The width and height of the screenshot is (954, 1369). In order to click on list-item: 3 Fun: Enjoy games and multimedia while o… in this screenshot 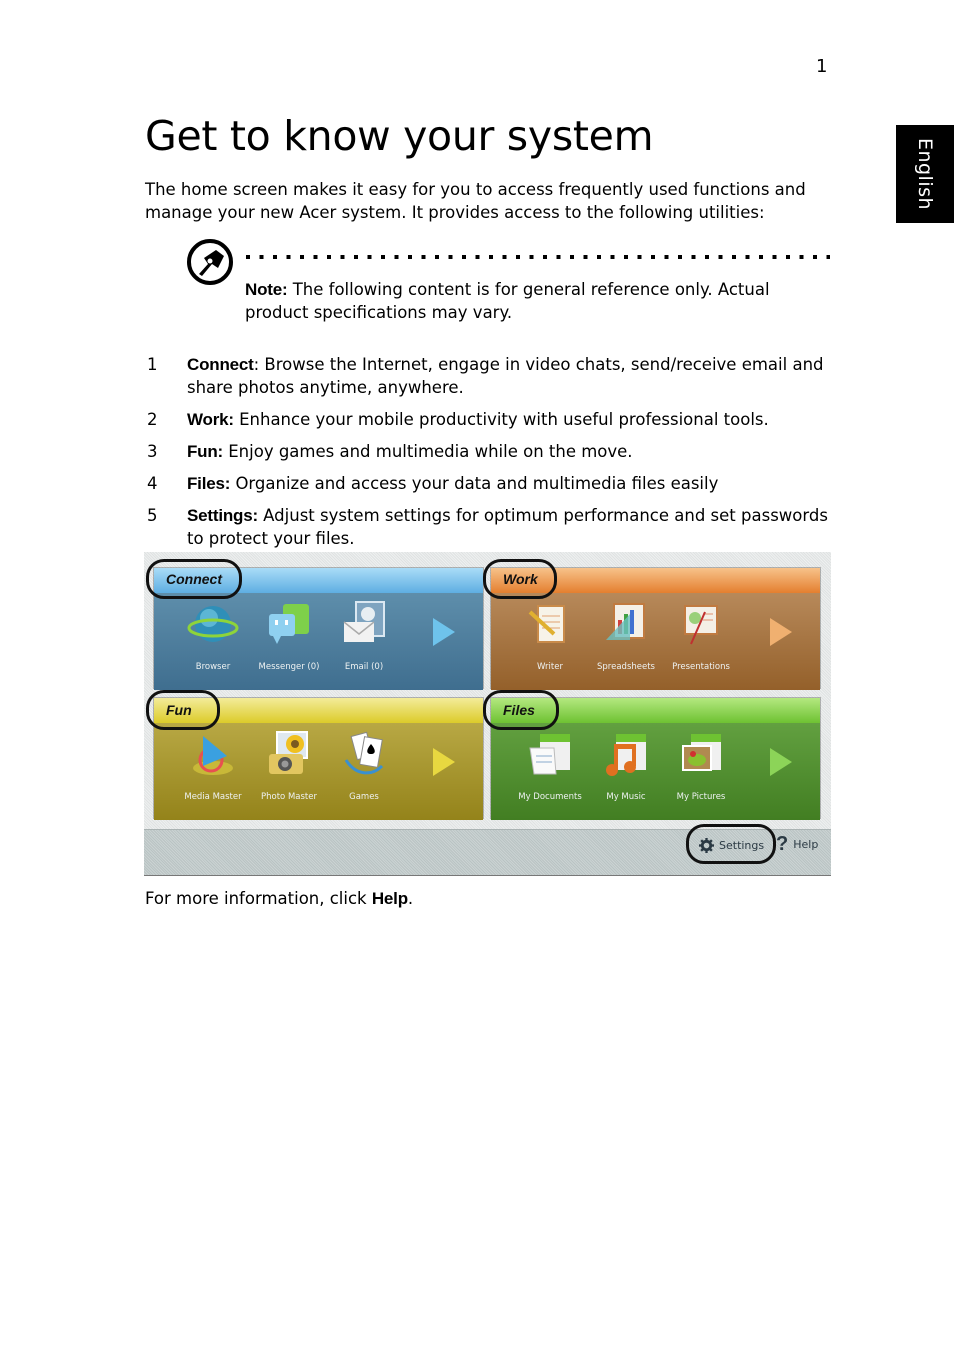, I will do `click(390, 451)`.